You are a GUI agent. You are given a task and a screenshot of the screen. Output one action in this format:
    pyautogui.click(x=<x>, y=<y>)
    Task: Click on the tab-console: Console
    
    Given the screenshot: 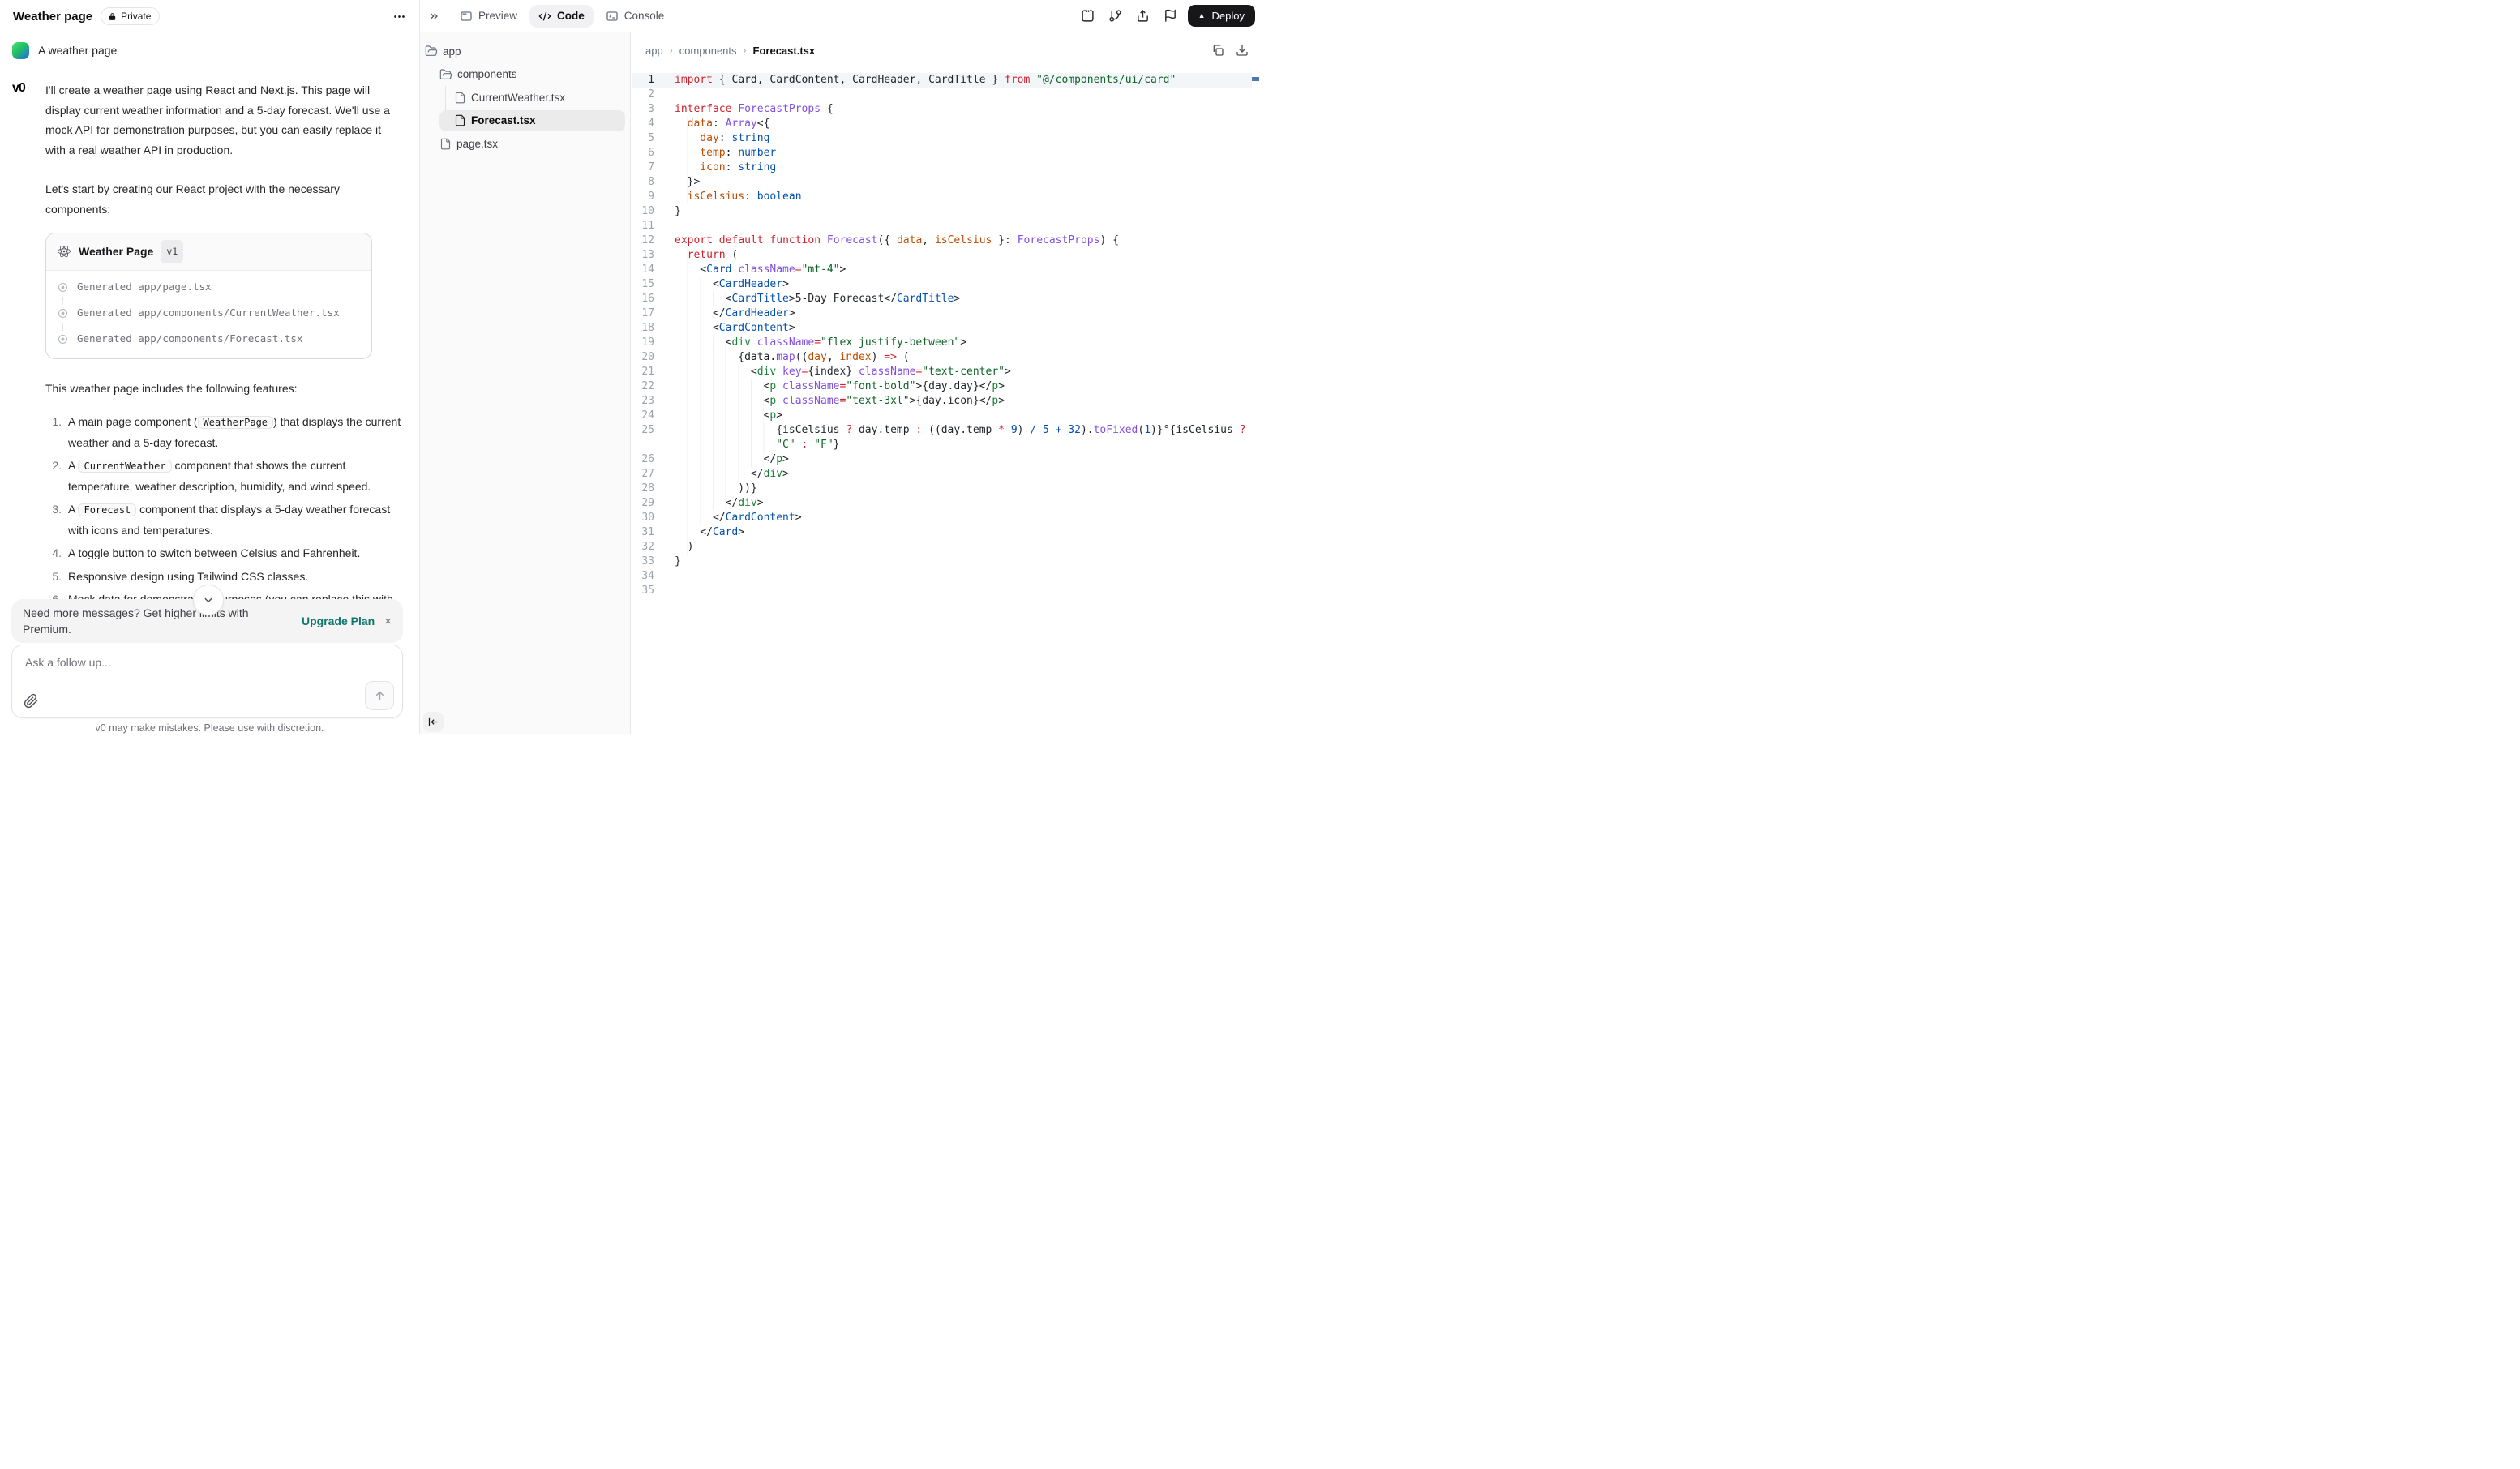 What is the action you would take?
    pyautogui.click(x=636, y=16)
    